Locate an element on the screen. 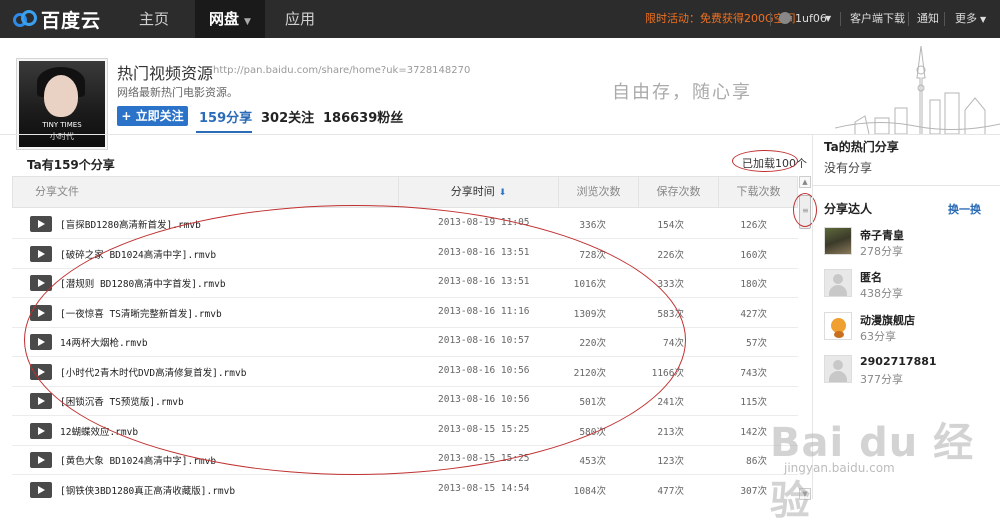 This screenshot has height=526, width=1000. share-owner-title: 热门视频资源 is located at coordinates (165, 73).